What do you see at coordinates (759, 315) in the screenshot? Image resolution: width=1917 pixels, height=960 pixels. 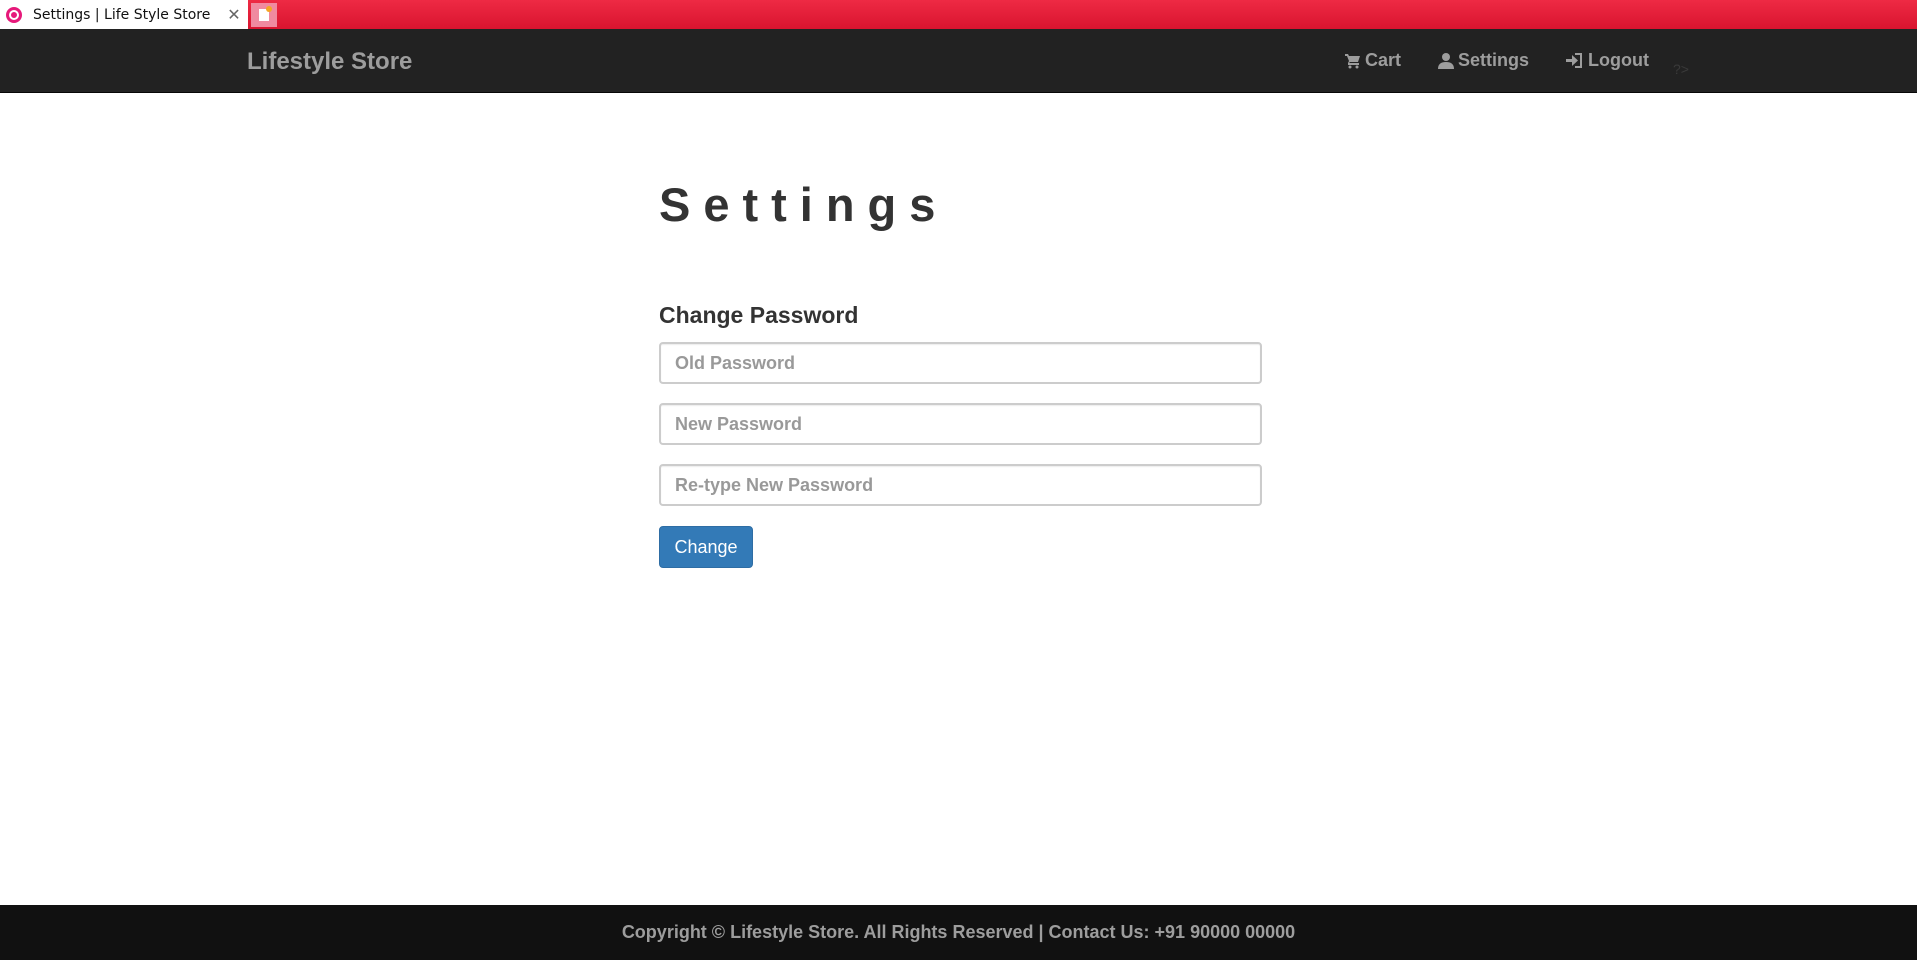 I see `change-password-heading: Change Password` at bounding box center [759, 315].